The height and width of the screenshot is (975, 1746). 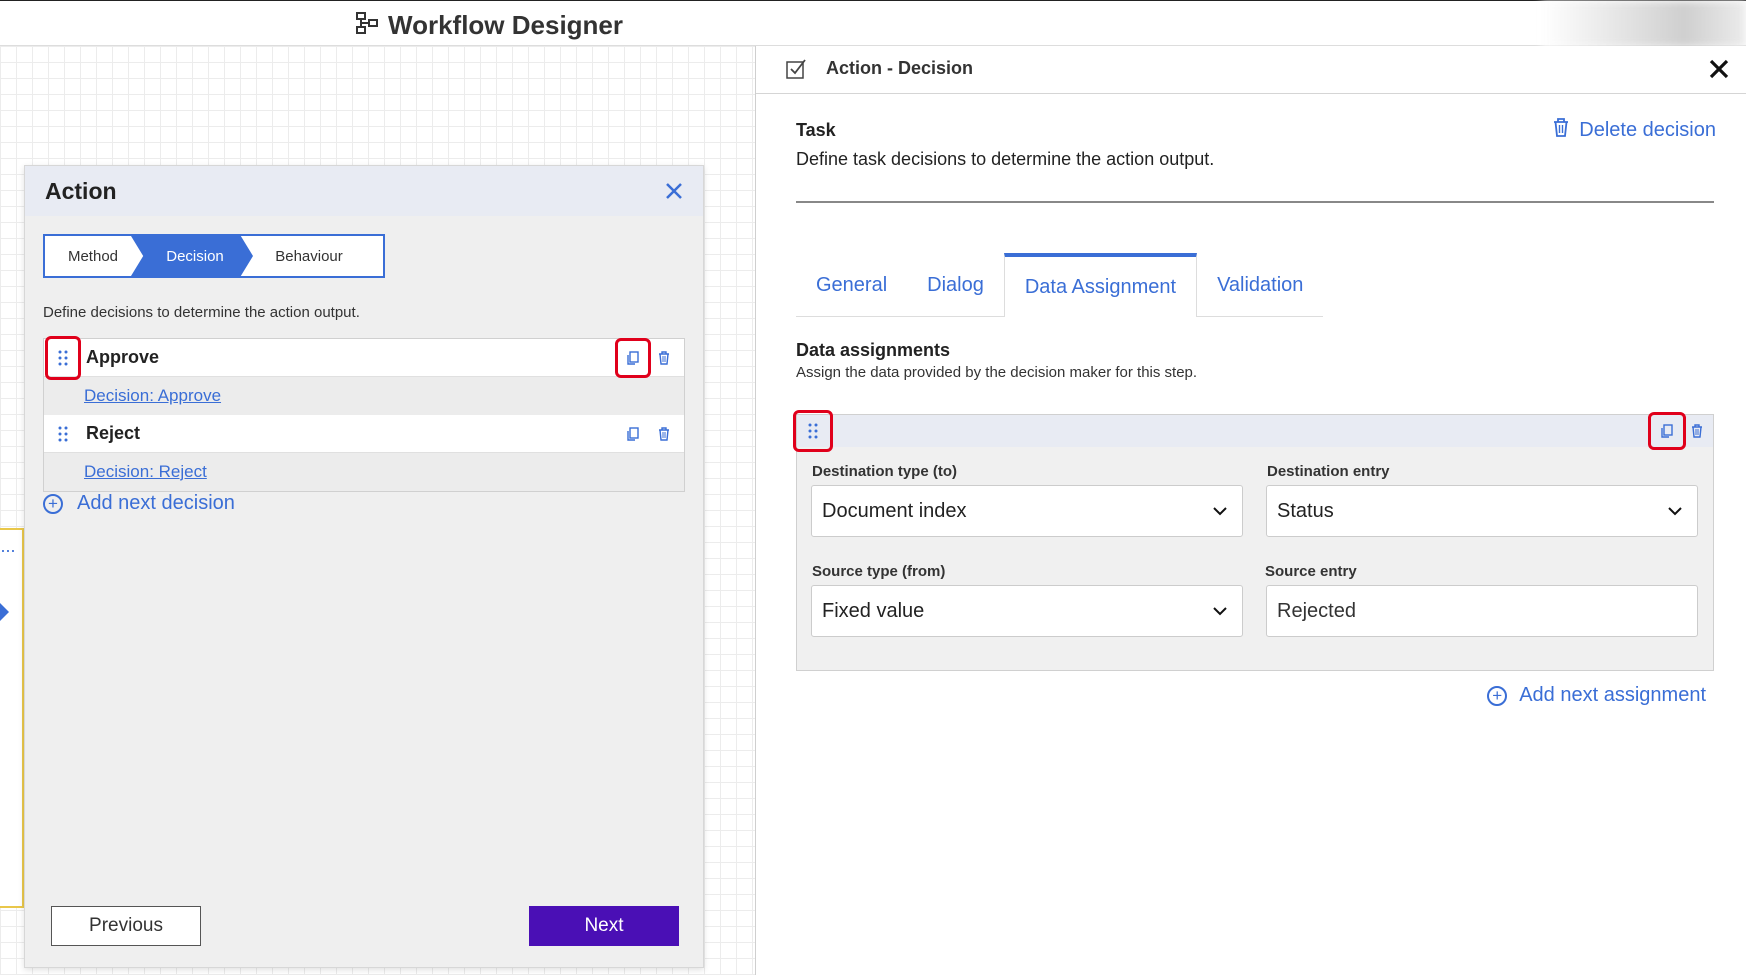 I want to click on destination-type-select: Document index, so click(x=1027, y=511).